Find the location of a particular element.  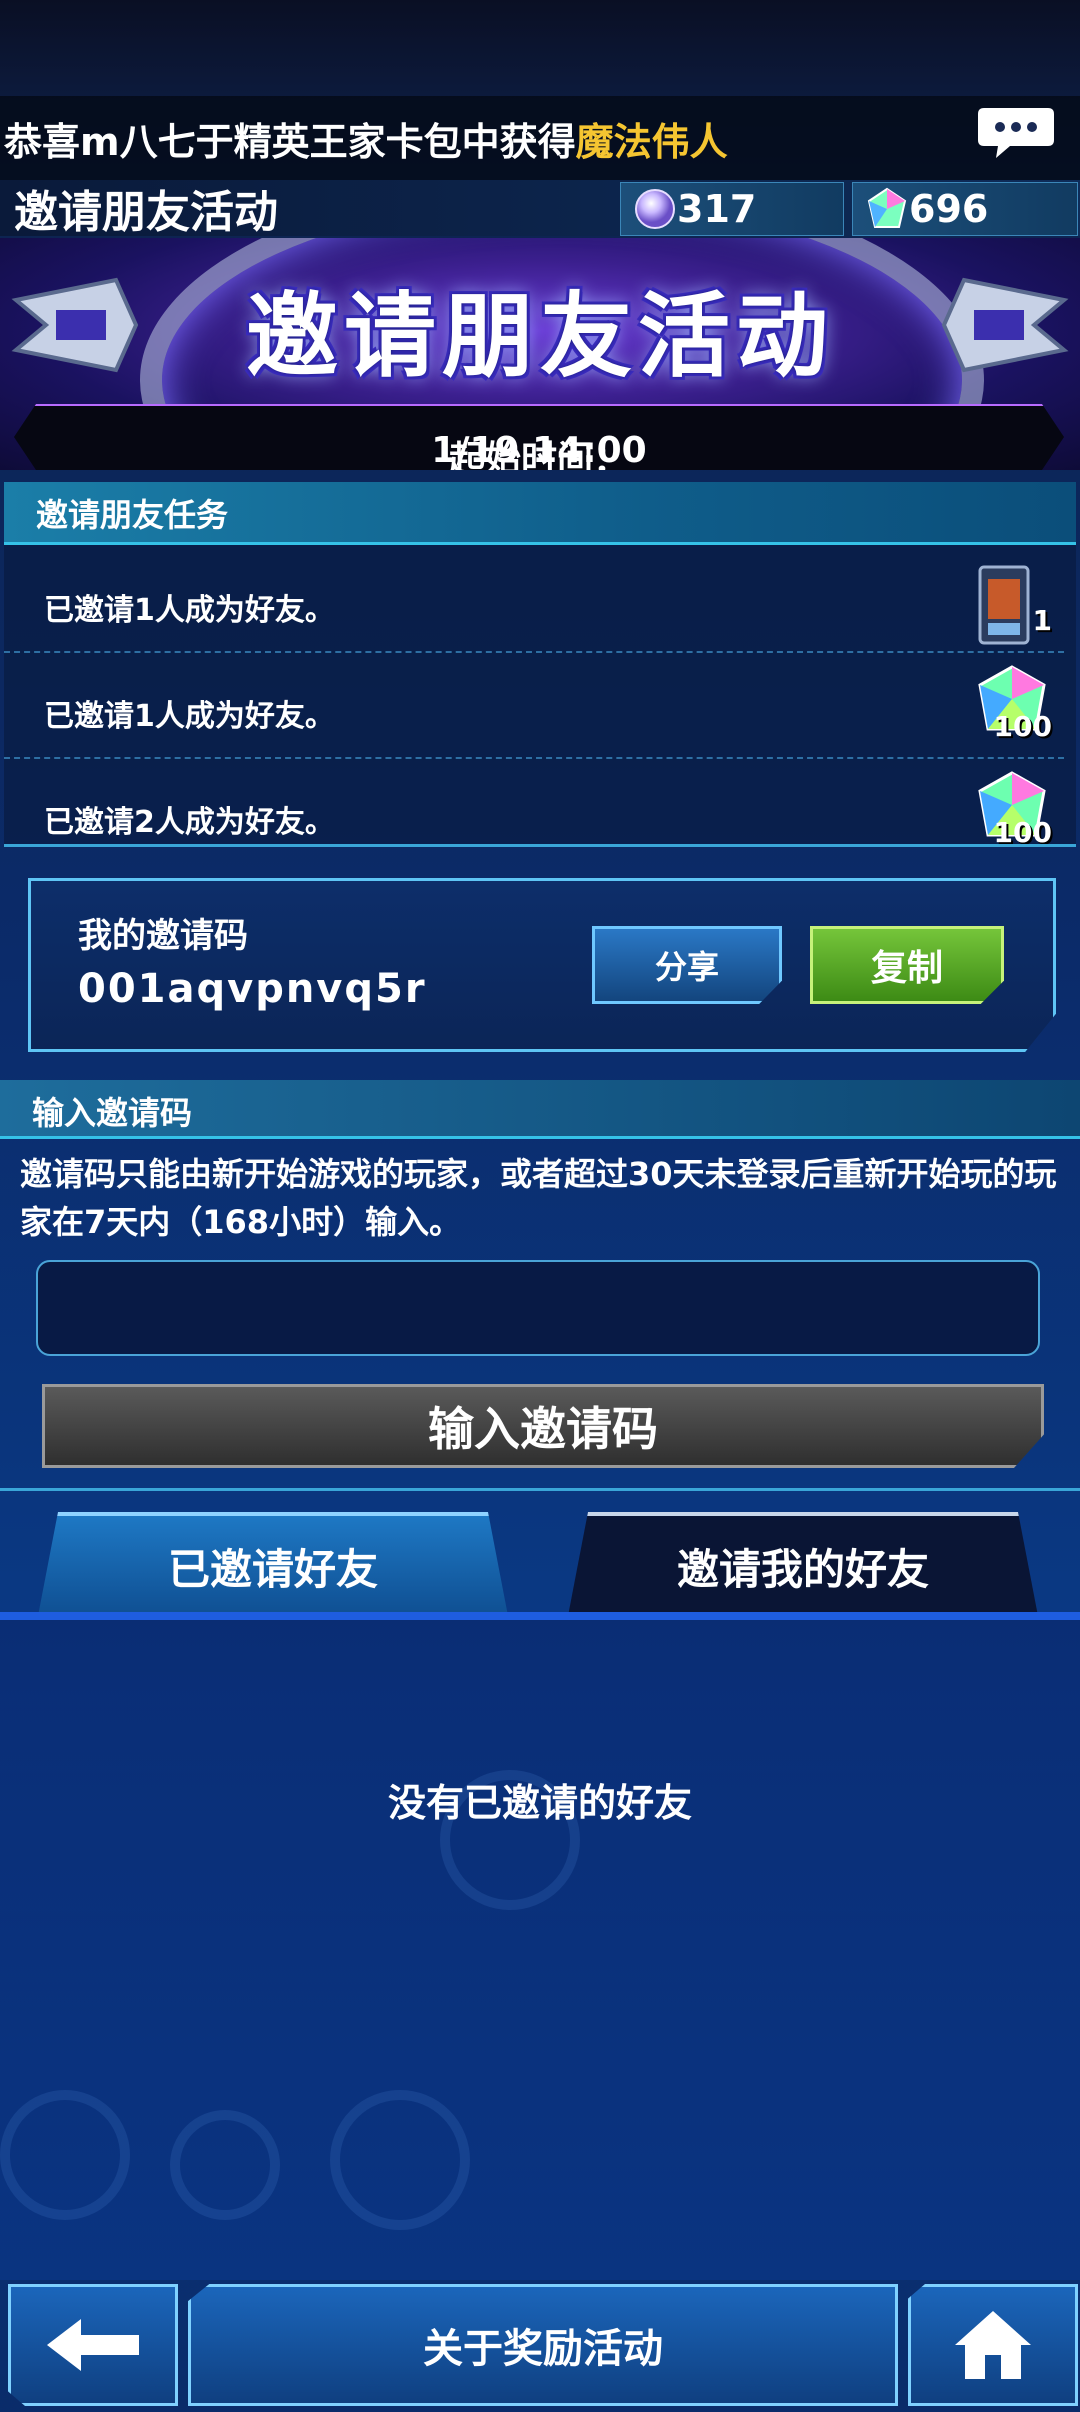

home-icon is located at coordinates (993, 2345).